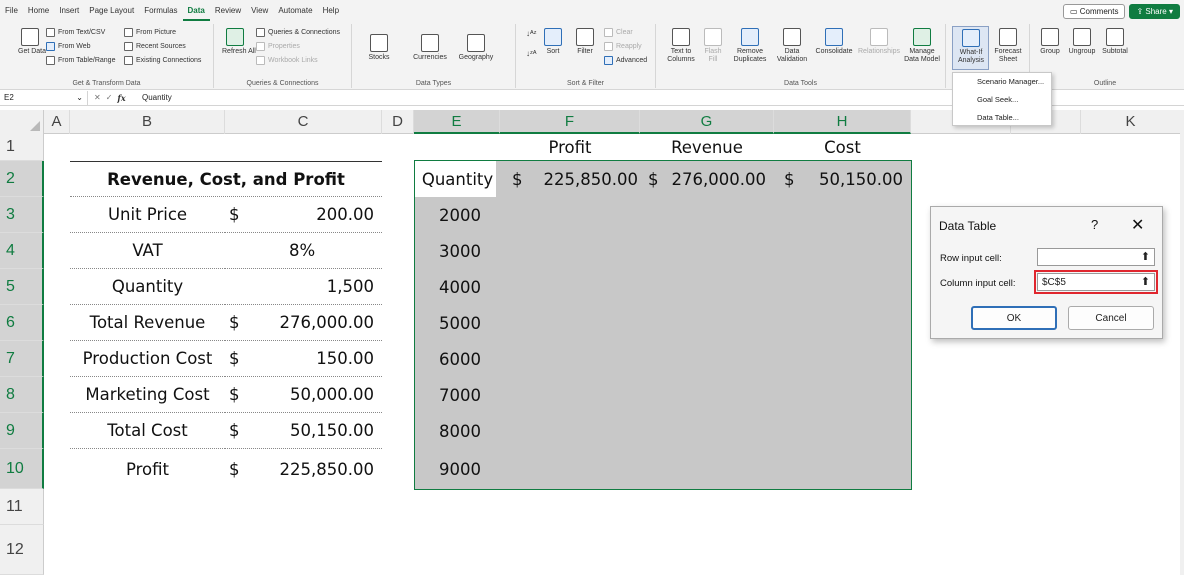  Describe the element at coordinates (750, 46) in the screenshot. I see `remove-duplicates-button: Remove Duplicates` at that location.